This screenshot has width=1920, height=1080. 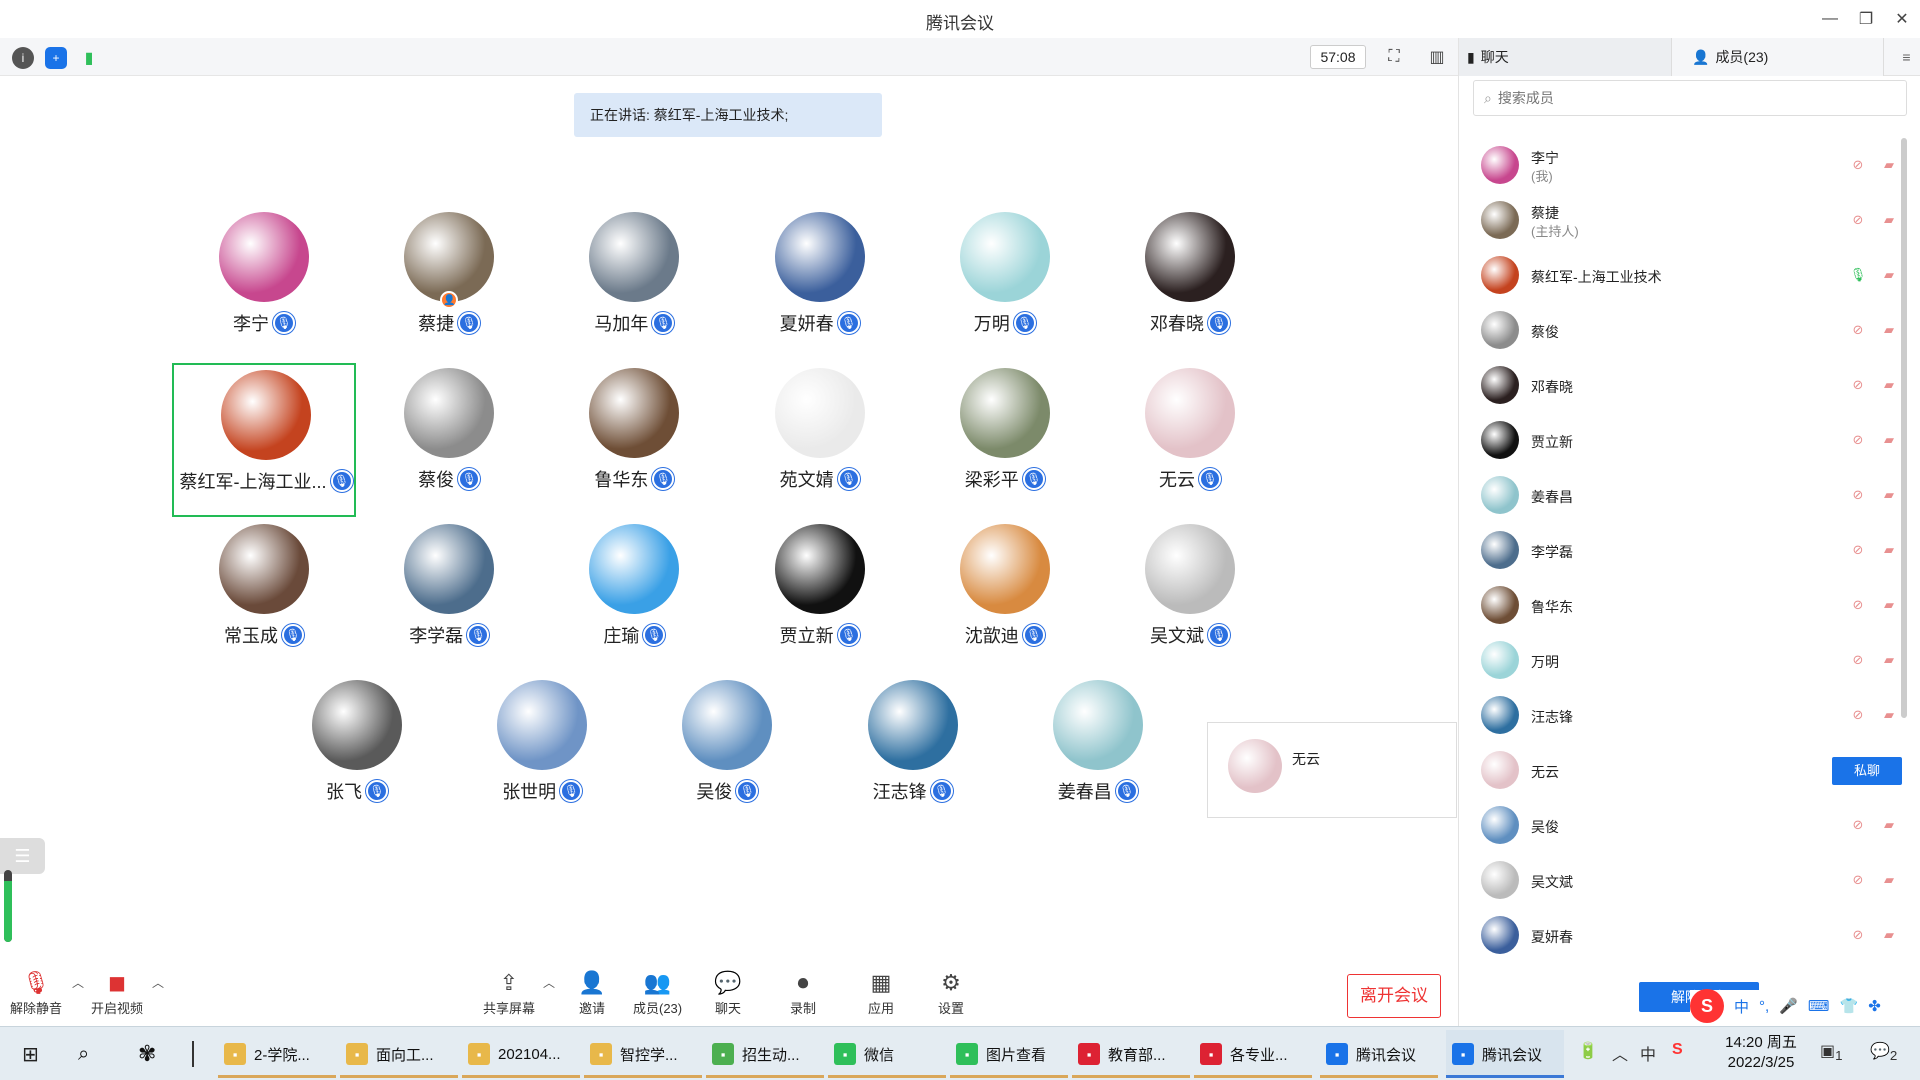 I want to click on search-input, so click(x=1692, y=98).